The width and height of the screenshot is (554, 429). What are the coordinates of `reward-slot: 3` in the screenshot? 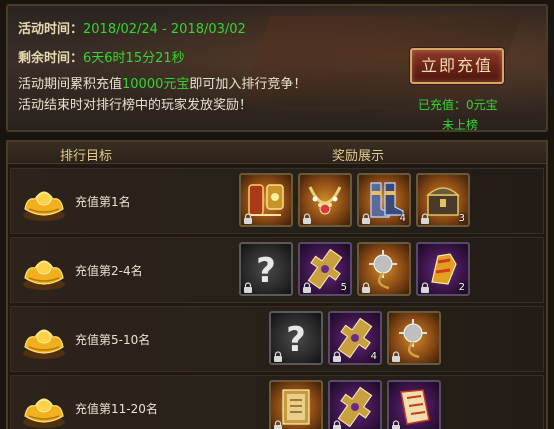 It's located at (443, 200).